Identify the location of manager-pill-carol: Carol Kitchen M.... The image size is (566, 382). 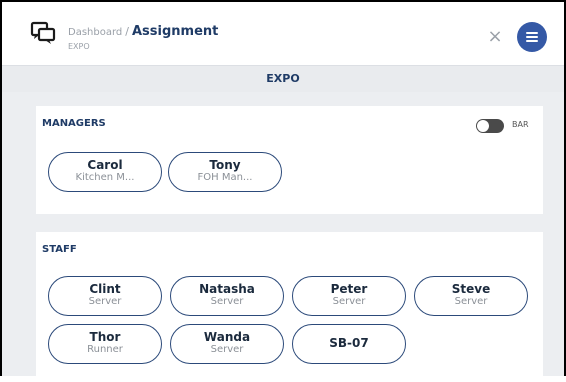
(105, 172).